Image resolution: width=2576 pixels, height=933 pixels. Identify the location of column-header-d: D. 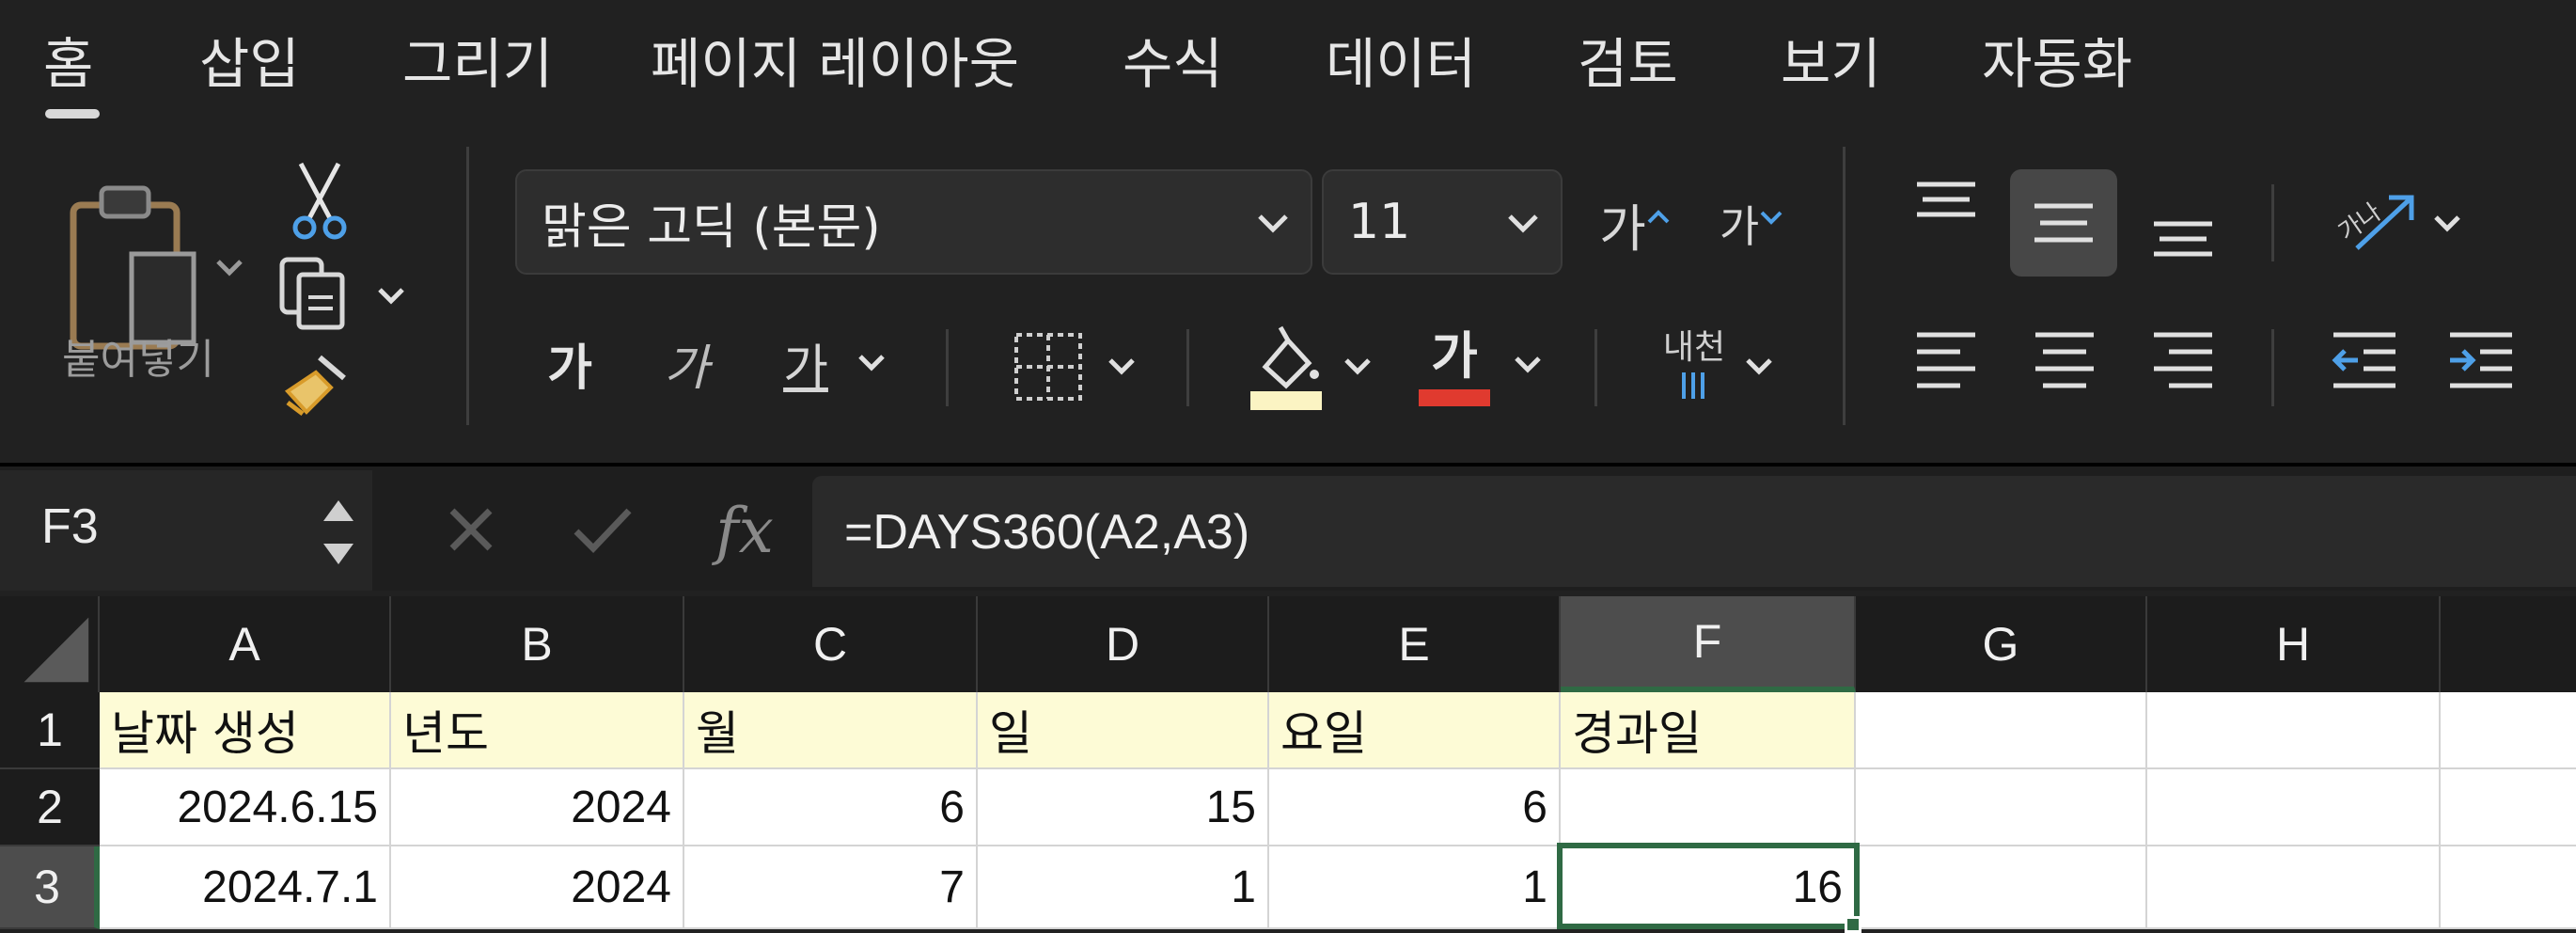
(1123, 644).